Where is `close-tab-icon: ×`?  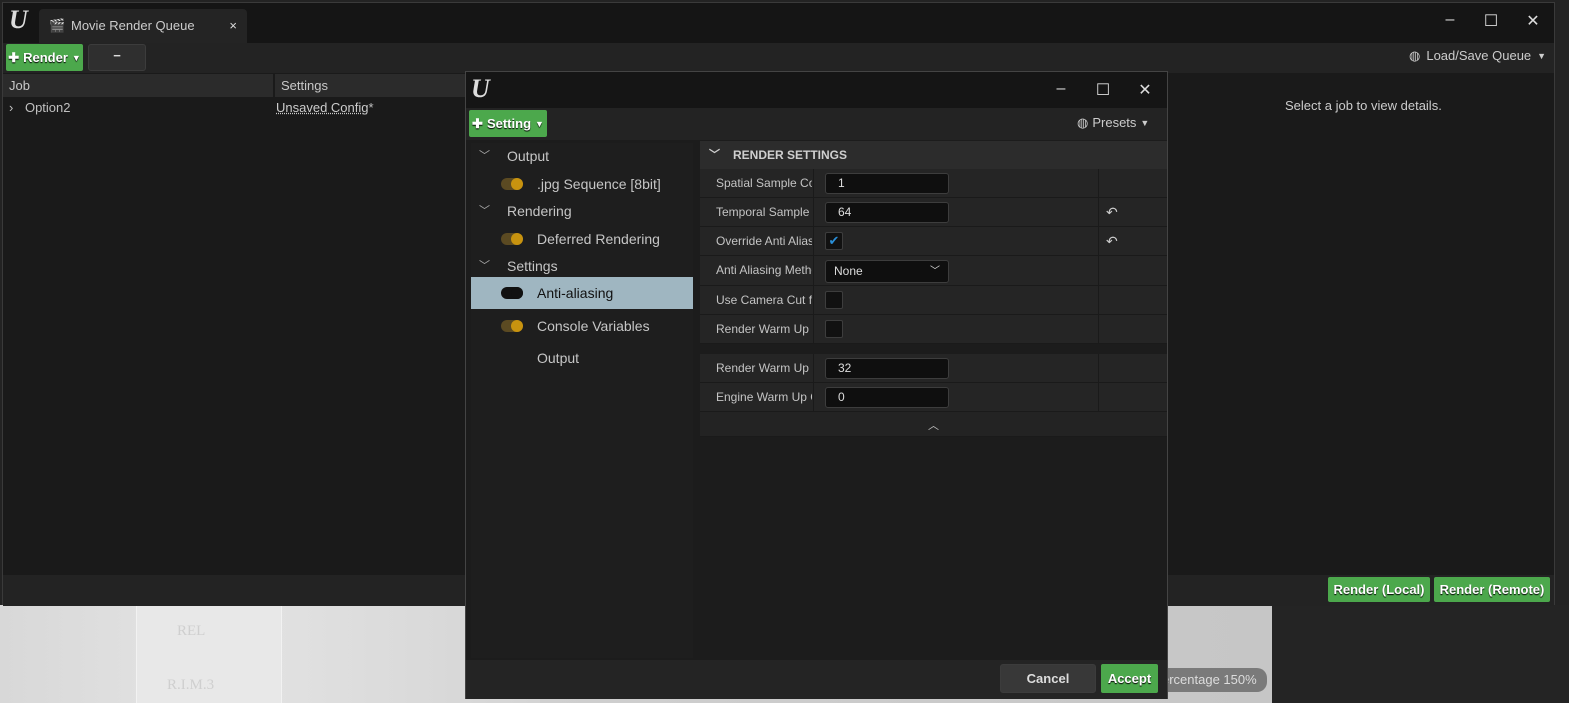 close-tab-icon: × is located at coordinates (233, 26).